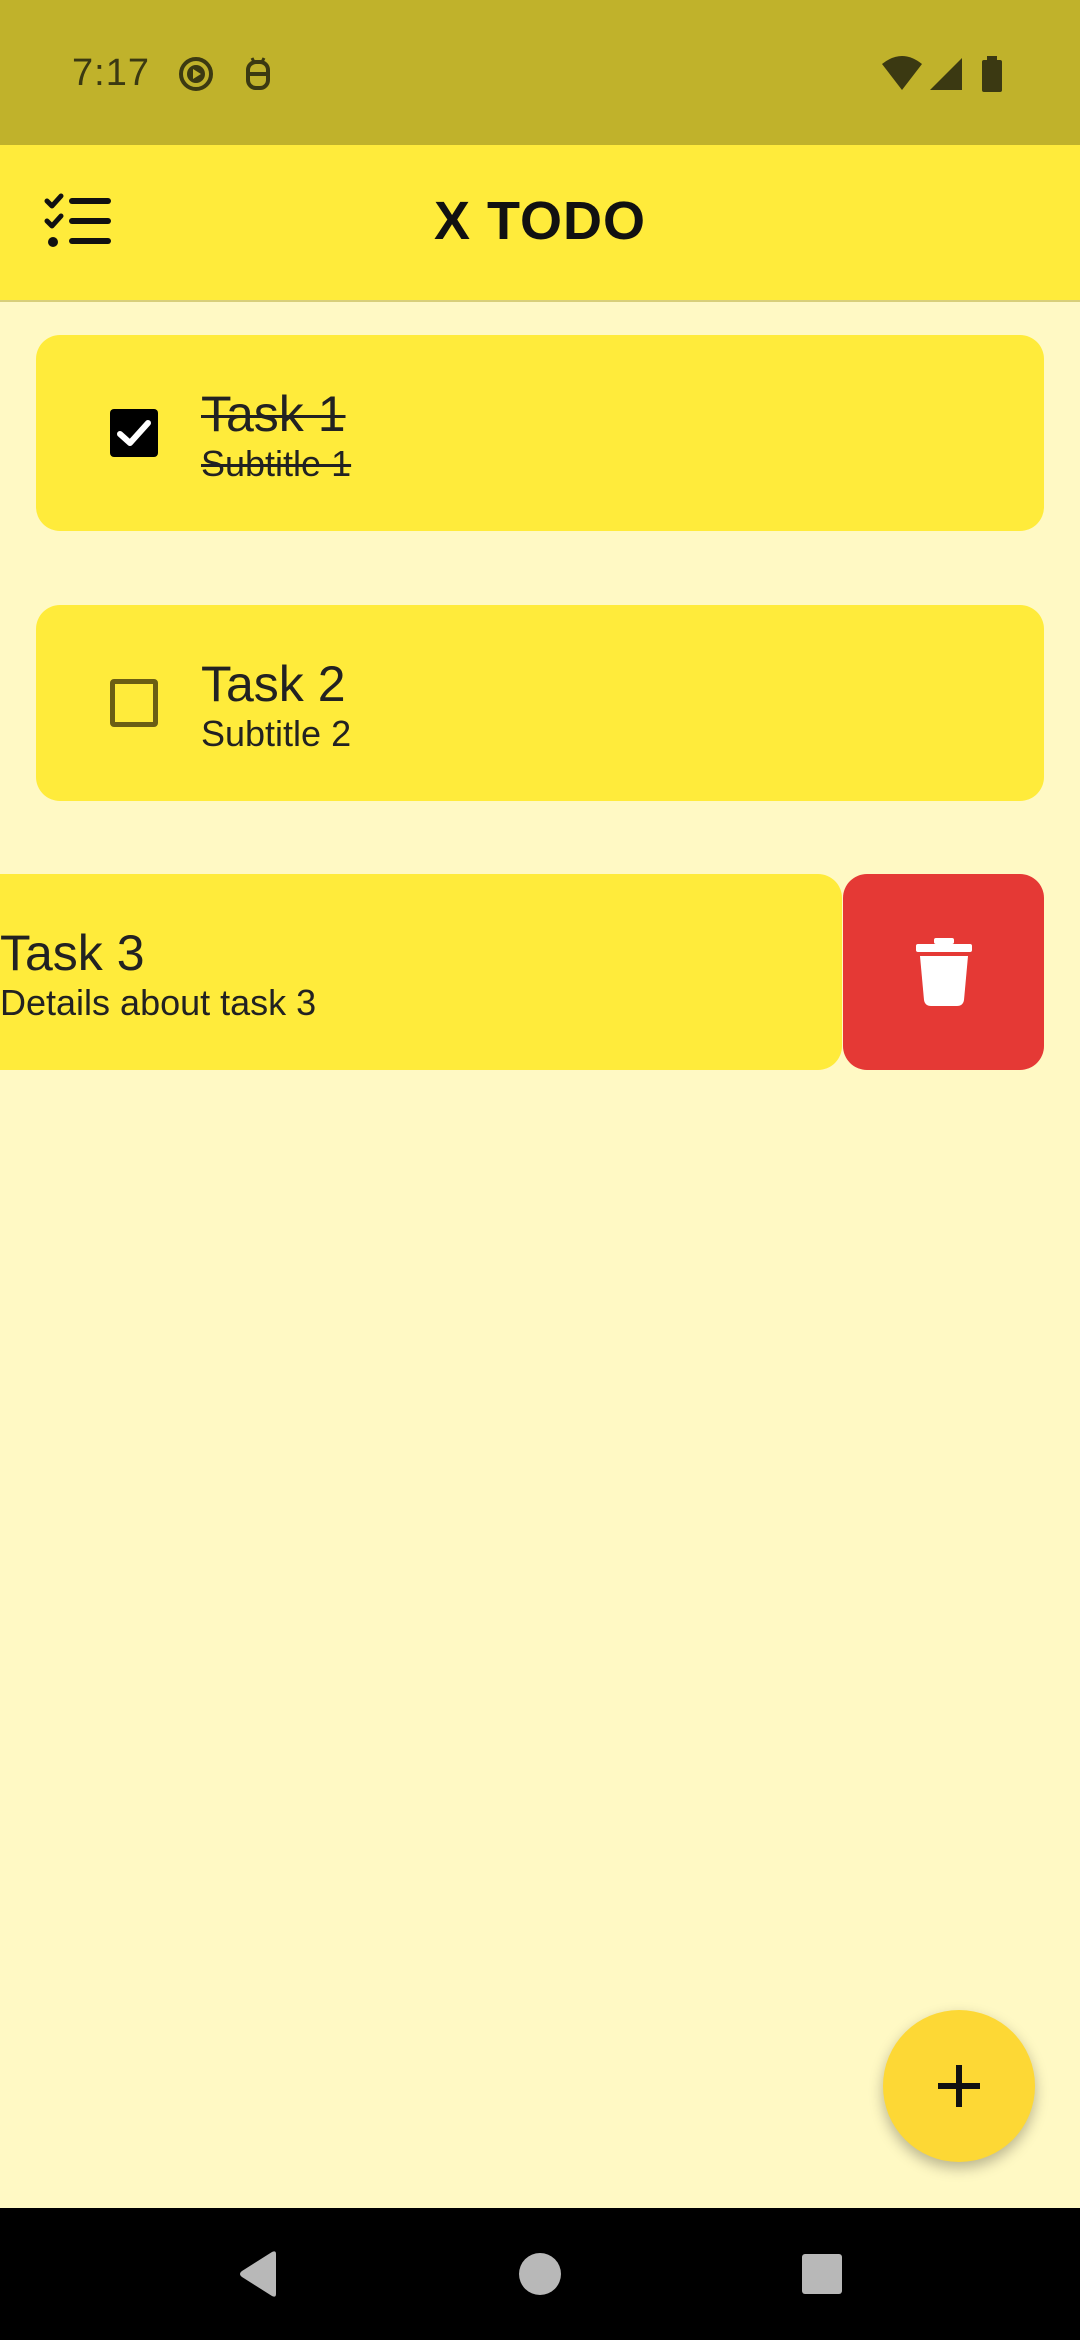 Image resolution: width=1080 pixels, height=2340 pixels. Describe the element at coordinates (273, 684) in the screenshot. I see `task-title-2: Task 2` at that location.